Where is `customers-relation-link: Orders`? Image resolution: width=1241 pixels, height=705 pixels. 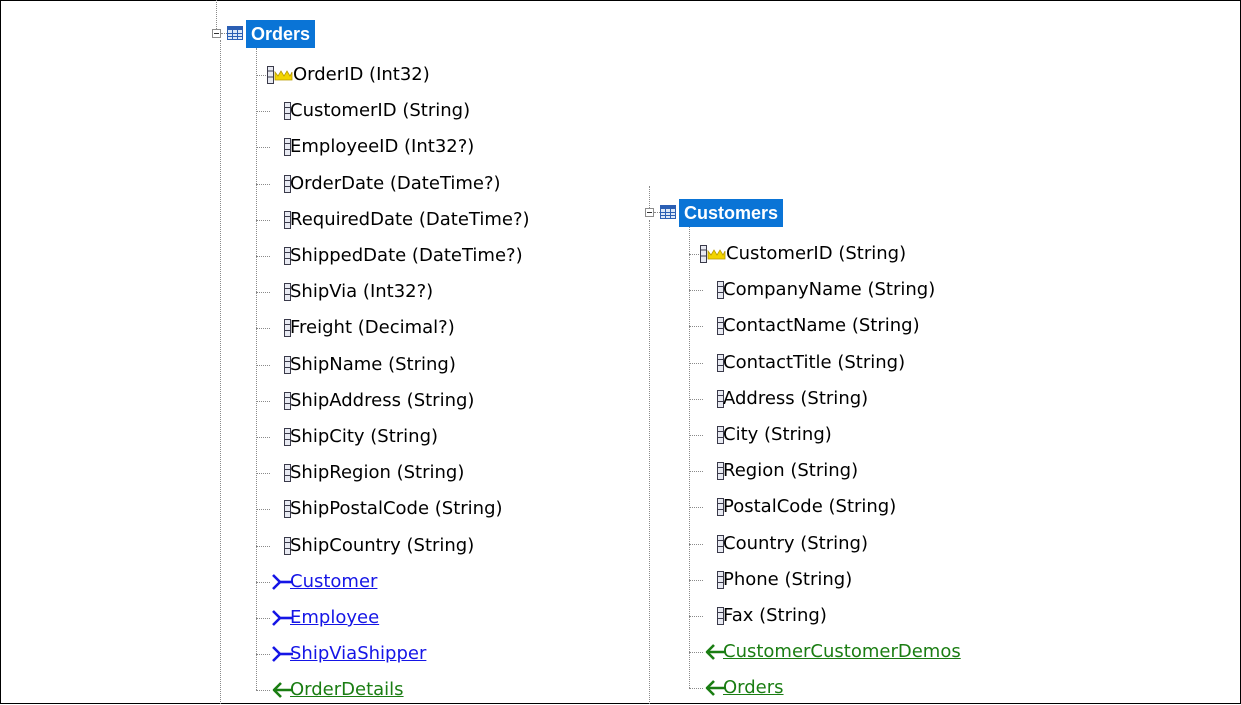
customers-relation-link: Orders is located at coordinates (753, 688).